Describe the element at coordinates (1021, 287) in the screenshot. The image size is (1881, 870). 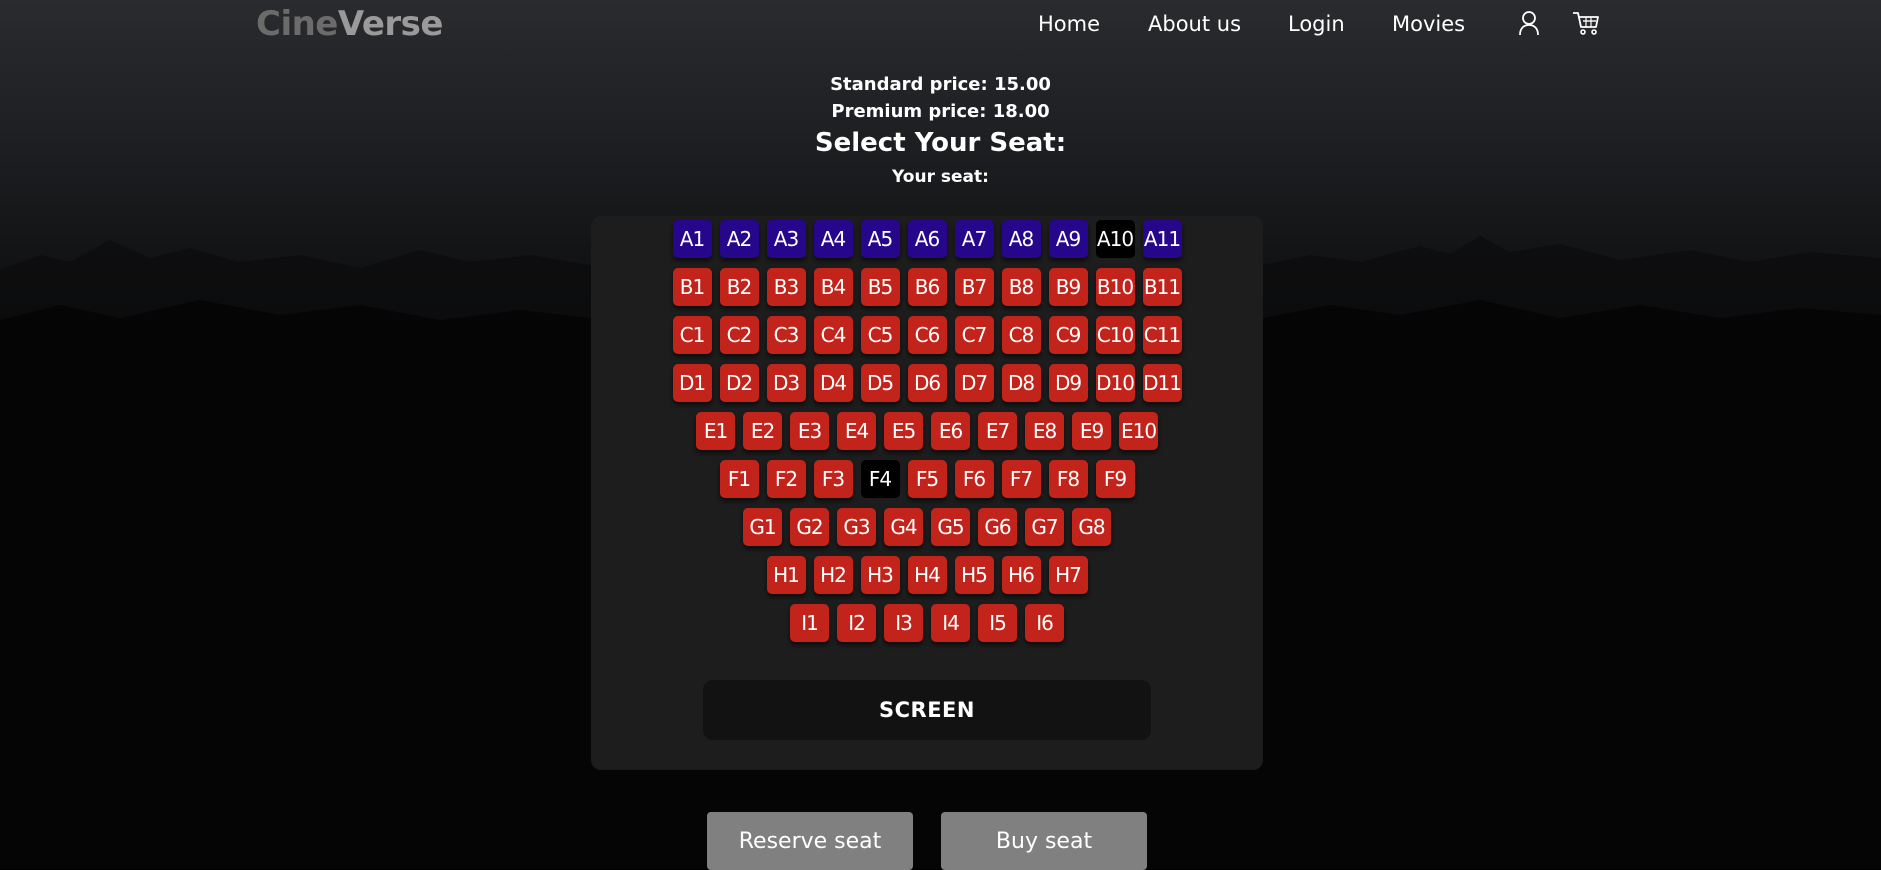
I see `seat-button: B8` at that location.